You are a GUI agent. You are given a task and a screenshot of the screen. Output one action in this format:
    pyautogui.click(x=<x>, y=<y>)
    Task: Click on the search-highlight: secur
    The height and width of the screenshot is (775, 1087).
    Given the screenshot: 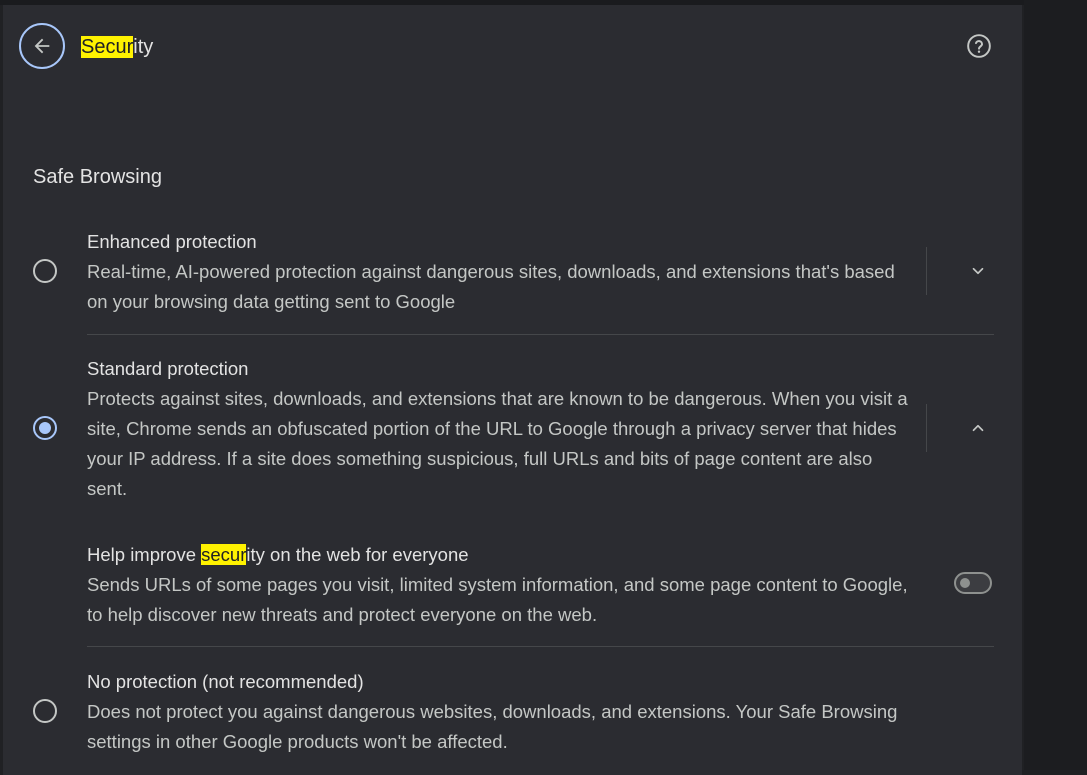 What is the action you would take?
    pyautogui.click(x=224, y=554)
    